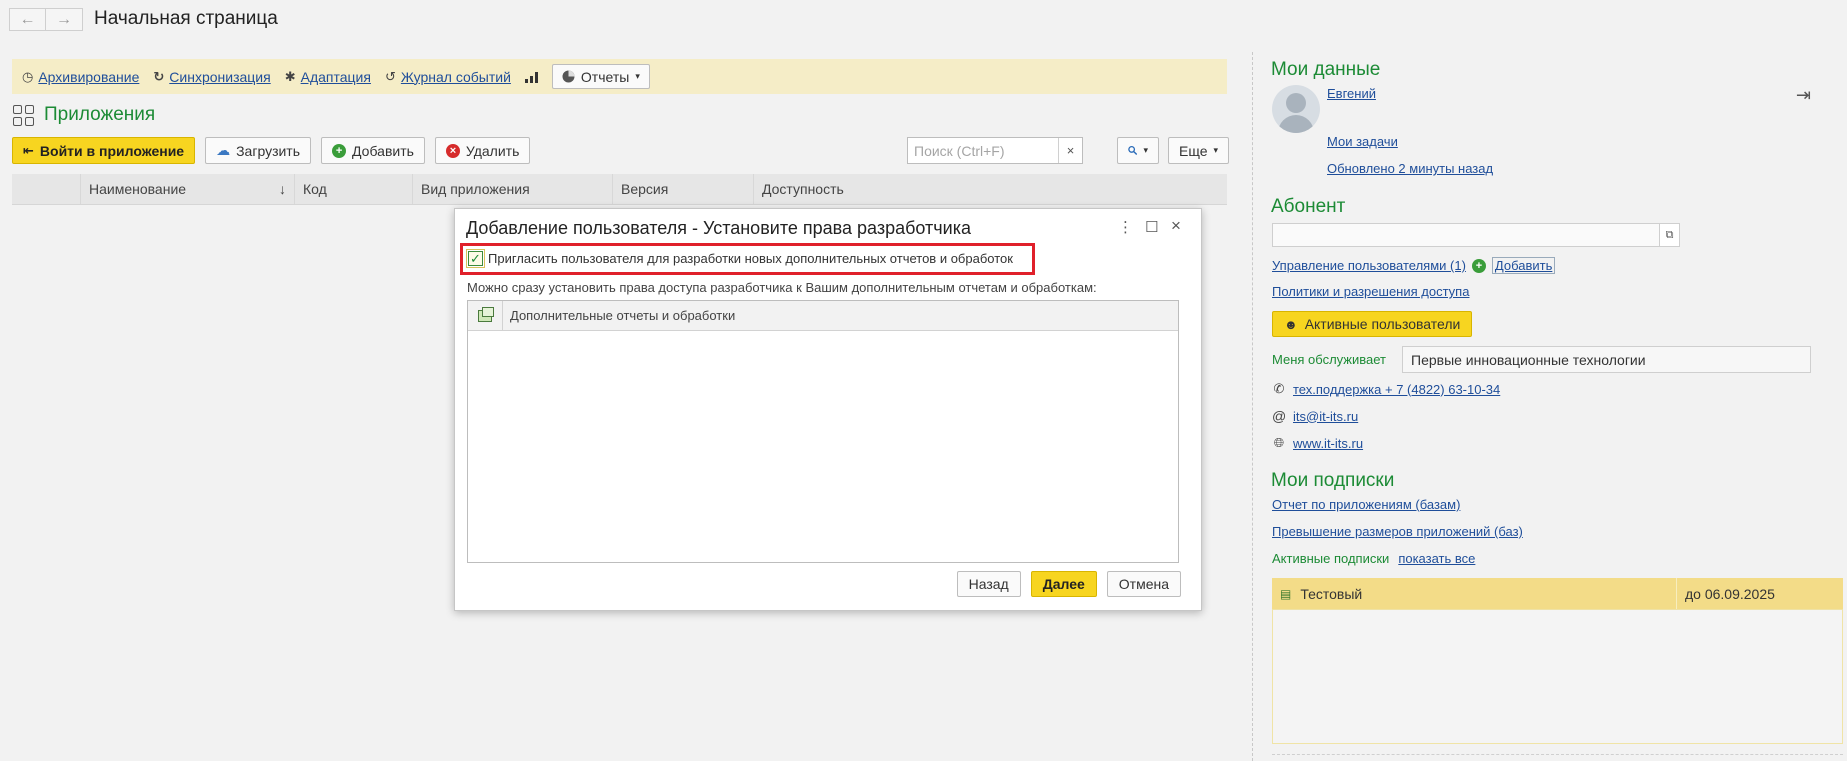 Image resolution: width=1847 pixels, height=761 pixels. I want to click on subscription-until: до 06.09.2025, so click(1730, 593).